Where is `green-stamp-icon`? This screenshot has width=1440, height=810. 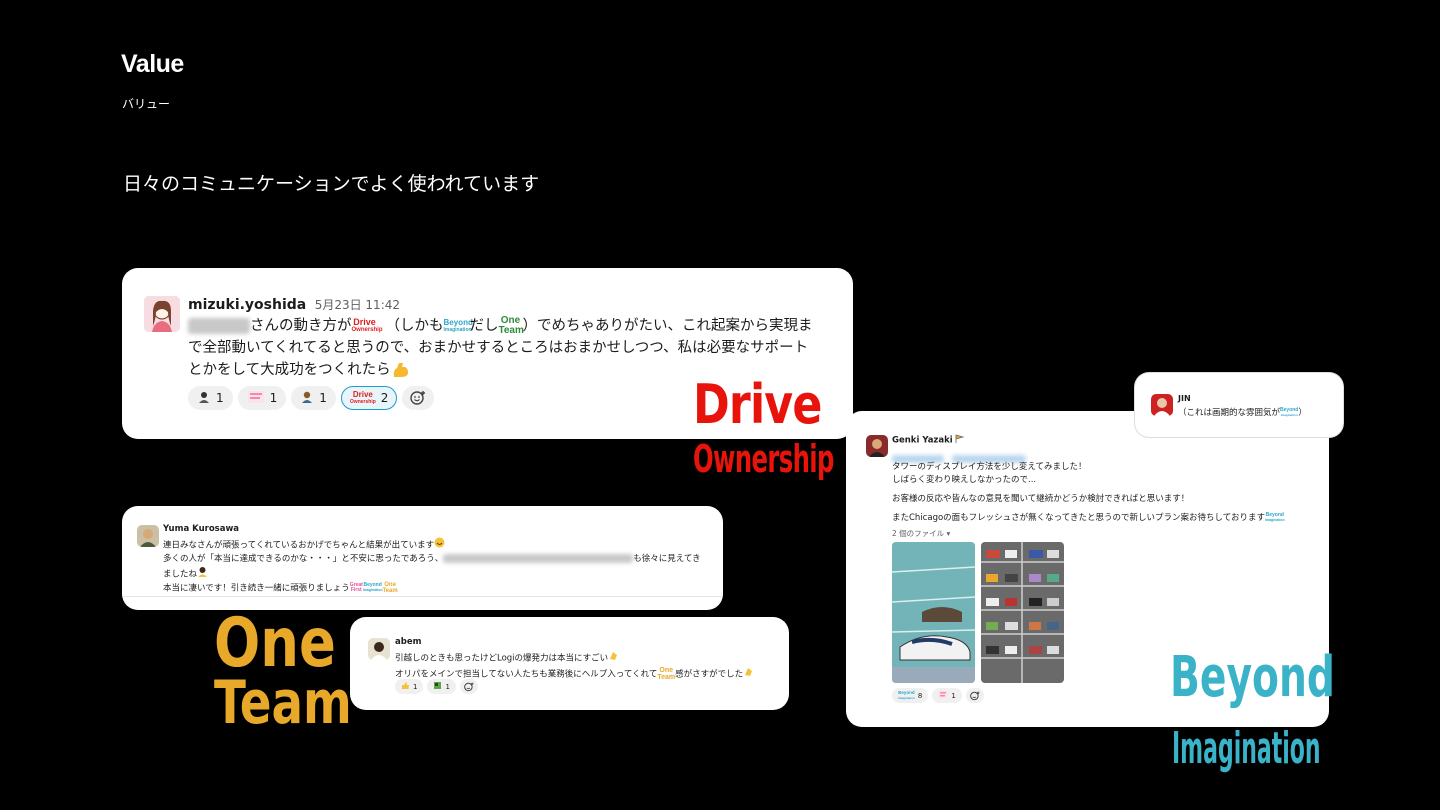
green-stamp-icon is located at coordinates (437, 686).